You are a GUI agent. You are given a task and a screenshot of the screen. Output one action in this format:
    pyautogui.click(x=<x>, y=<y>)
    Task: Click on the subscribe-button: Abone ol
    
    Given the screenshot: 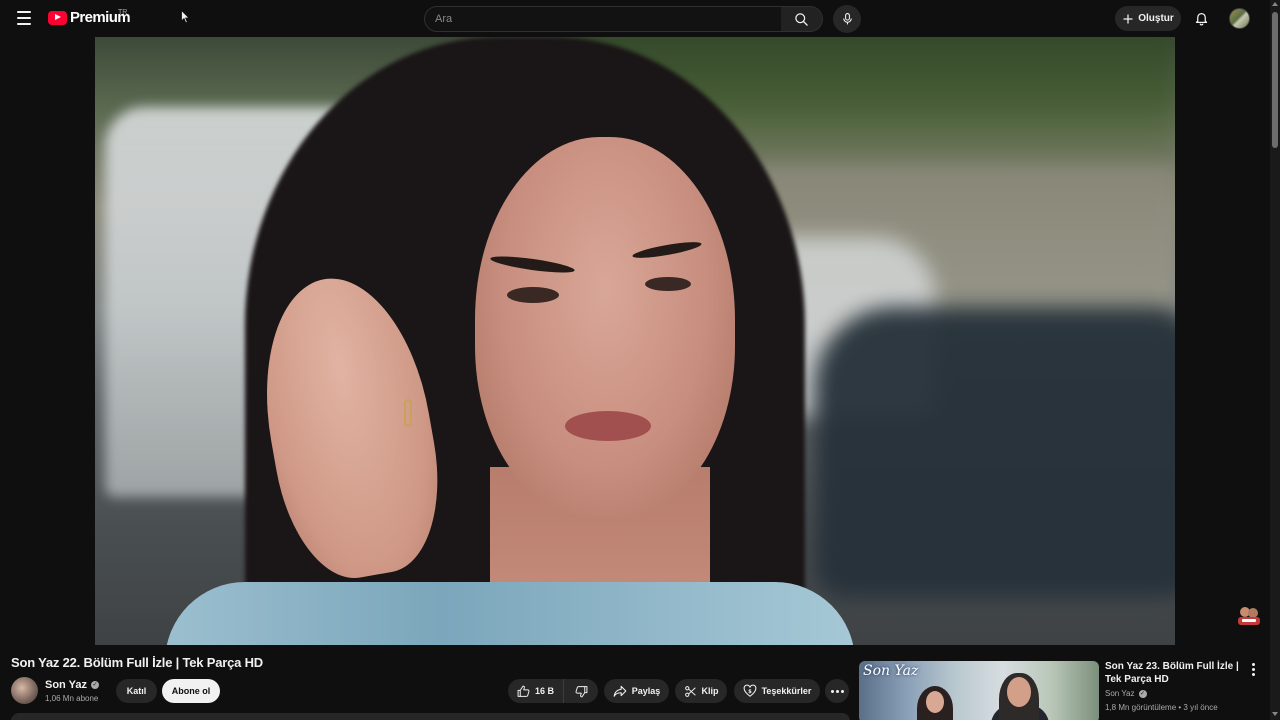 What is the action you would take?
    pyautogui.click(x=191, y=691)
    